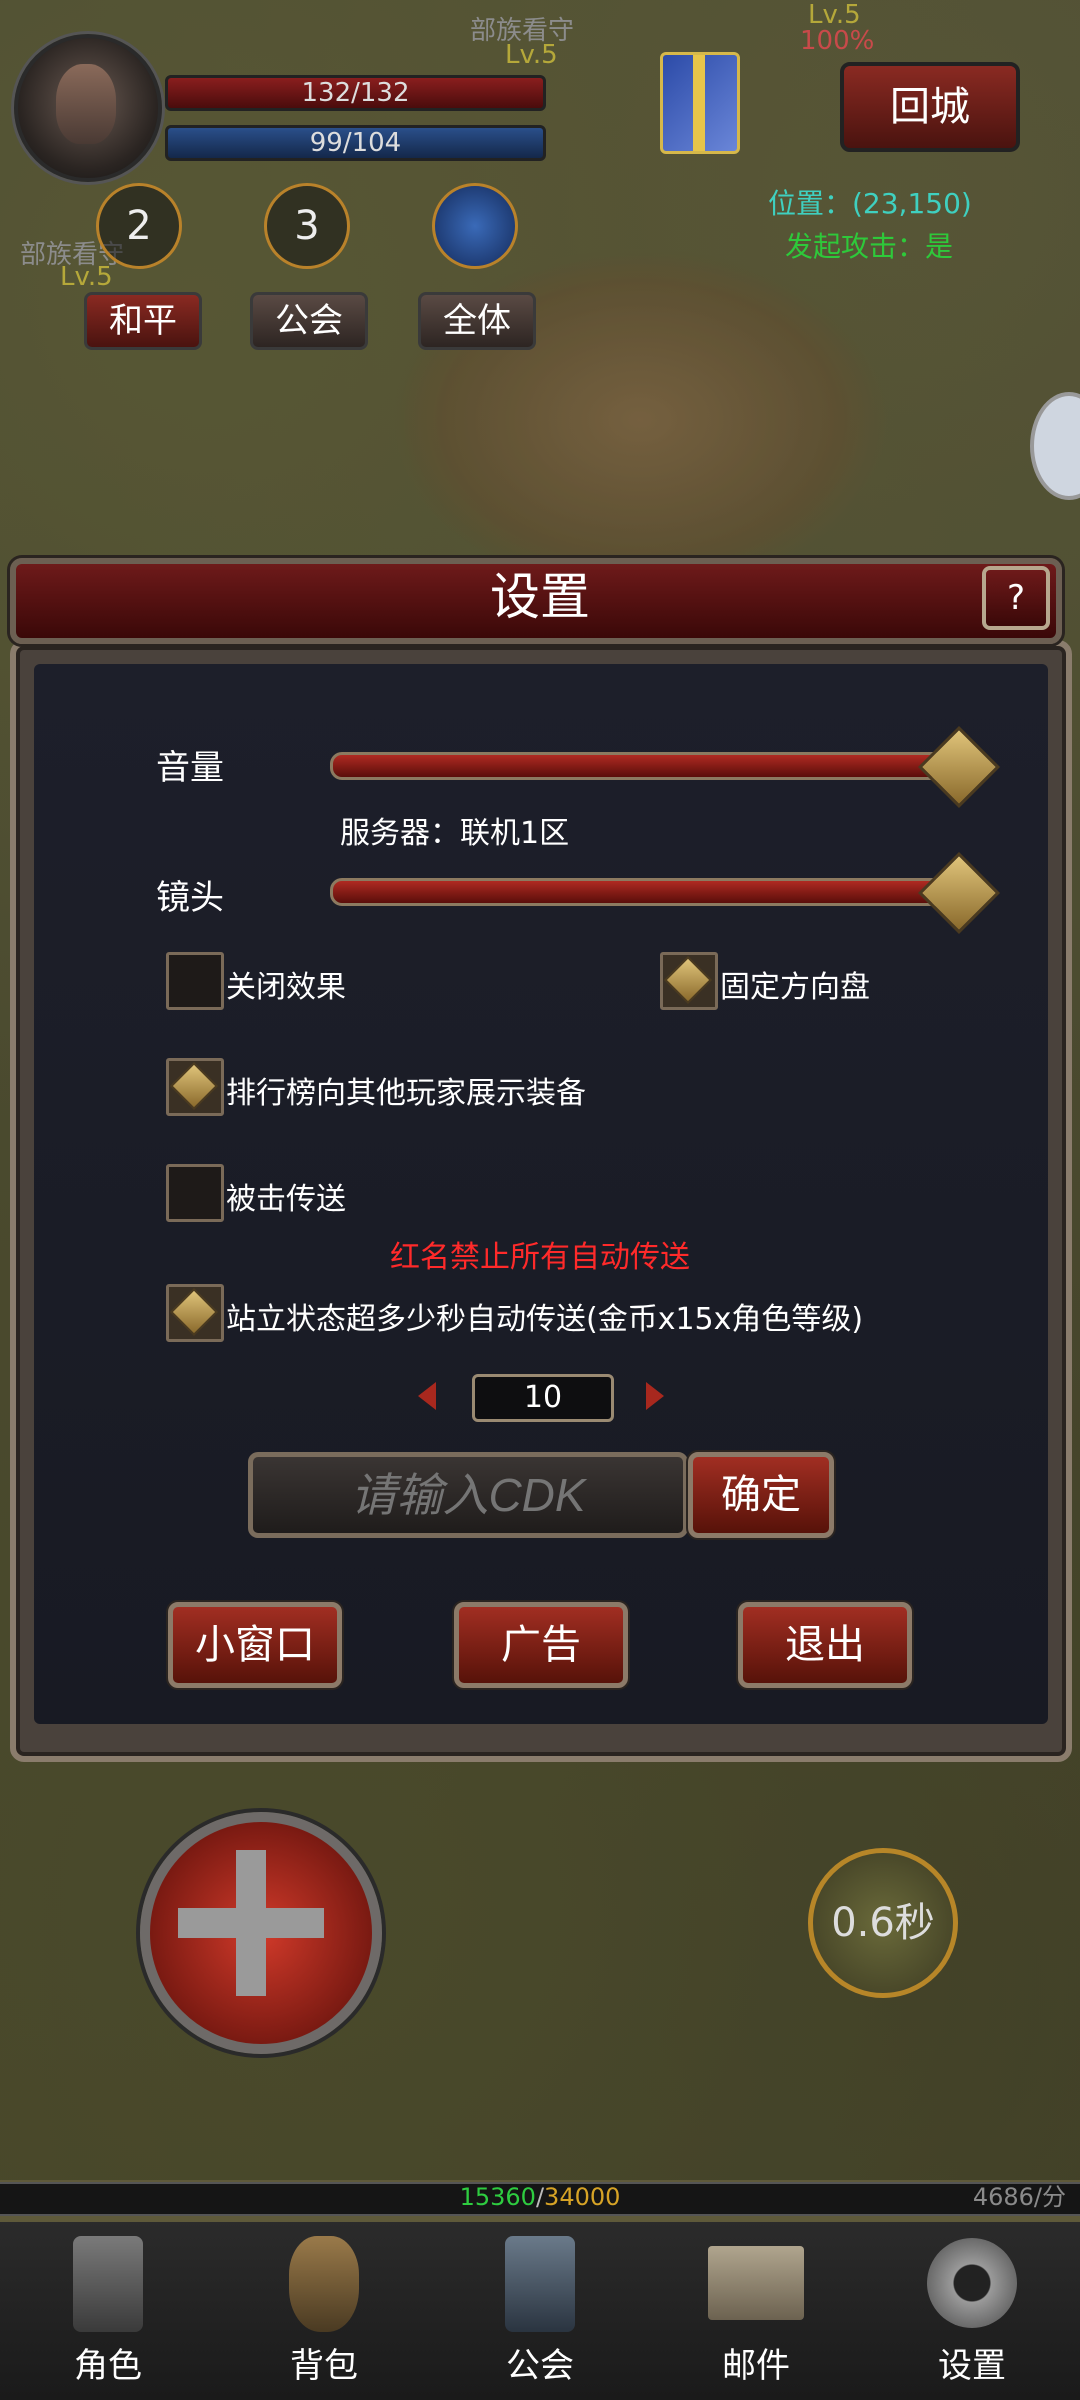 This screenshot has height=2400, width=1080. I want to click on nav-mail: 邮件, so click(756, 2311).